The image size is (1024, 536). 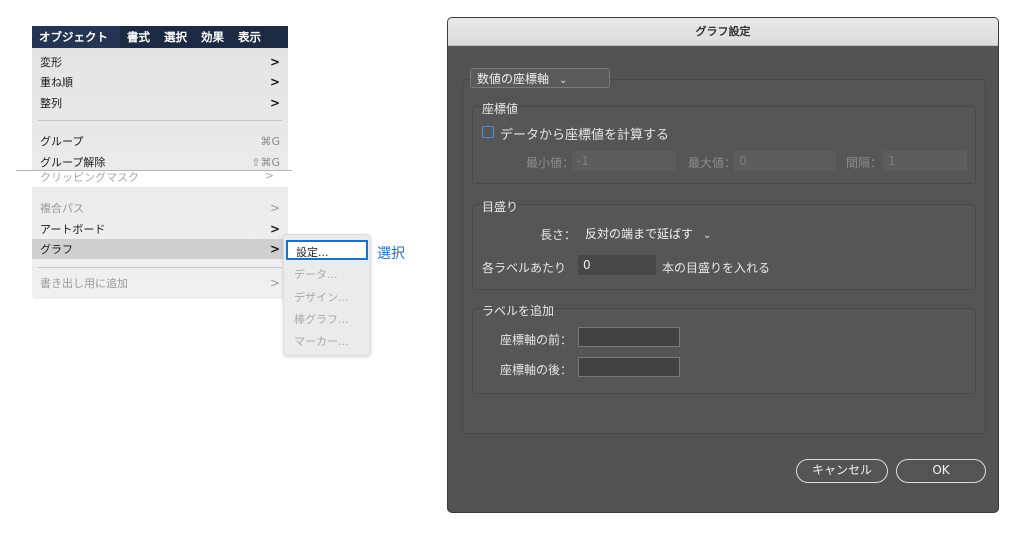 I want to click on menu-bar: オブジェクト 書式 選択 効果 表示, so click(x=160, y=37).